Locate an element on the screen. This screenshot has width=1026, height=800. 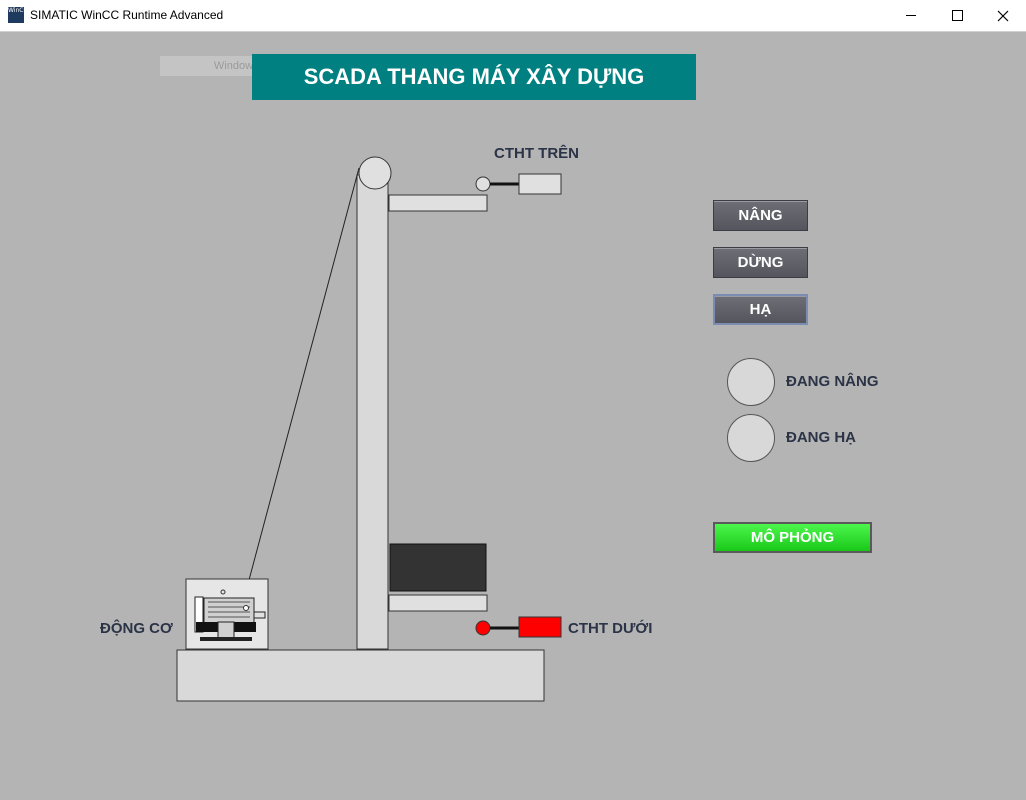
elevator-cabin is located at coordinates (438, 567).